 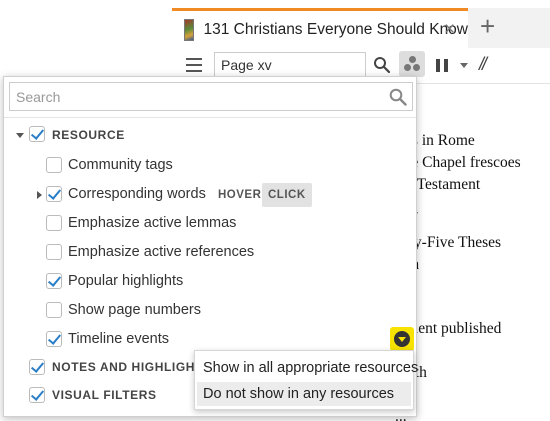 What do you see at coordinates (39, 195) in the screenshot?
I see `chevron-right-icon` at bounding box center [39, 195].